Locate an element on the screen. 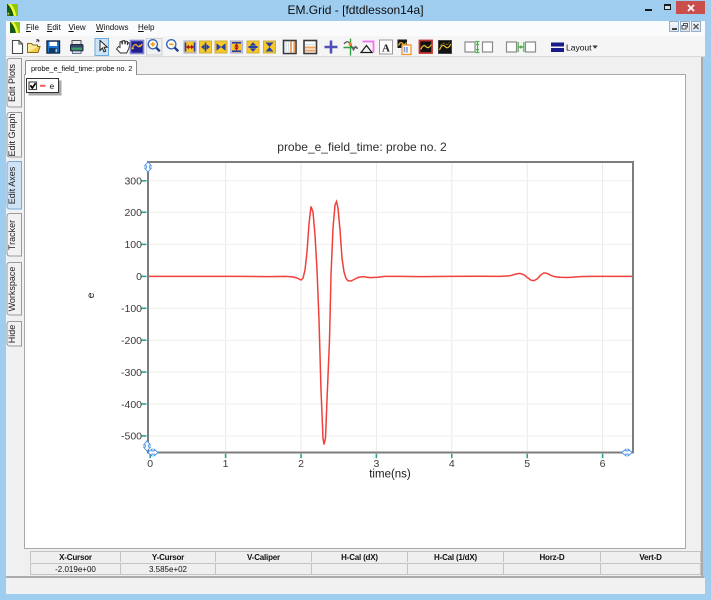 The height and width of the screenshot is (600, 711). svg-text:probe_e_field_time: probe no.: probe_e_field_time: probe no. 2 is located at coordinates (362, 147).